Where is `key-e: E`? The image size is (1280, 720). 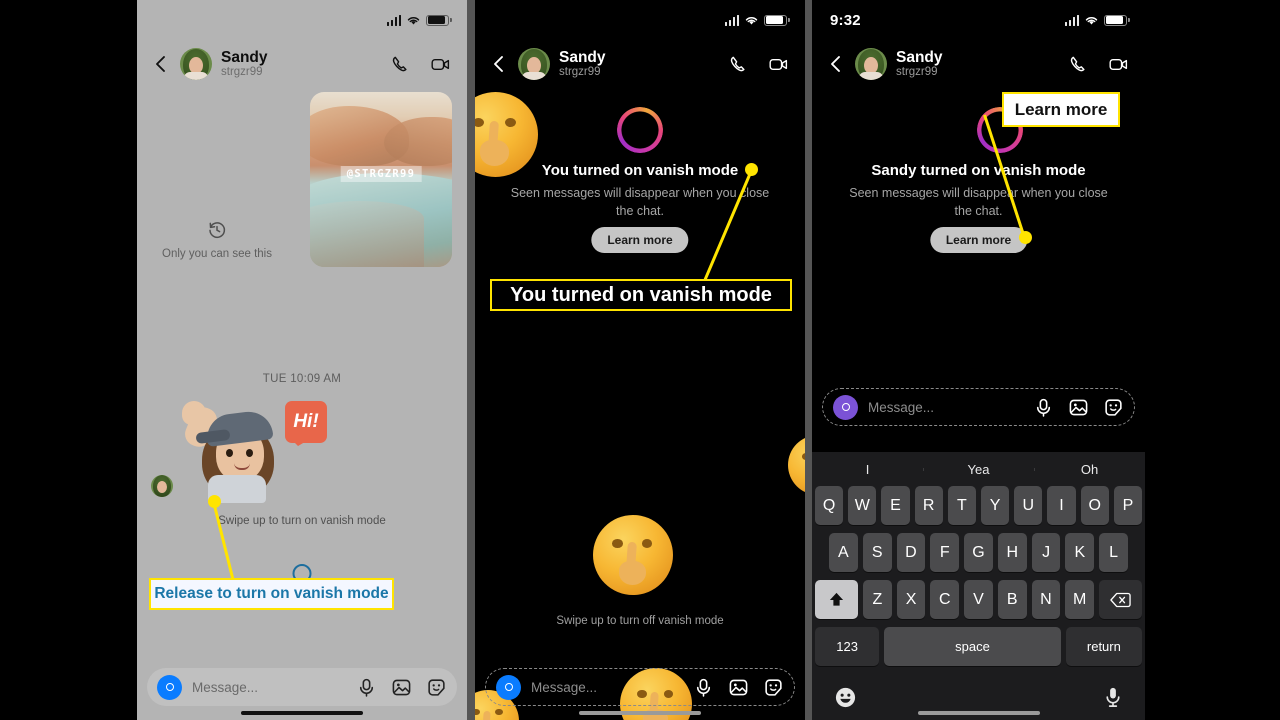 key-e: E is located at coordinates (895, 505).